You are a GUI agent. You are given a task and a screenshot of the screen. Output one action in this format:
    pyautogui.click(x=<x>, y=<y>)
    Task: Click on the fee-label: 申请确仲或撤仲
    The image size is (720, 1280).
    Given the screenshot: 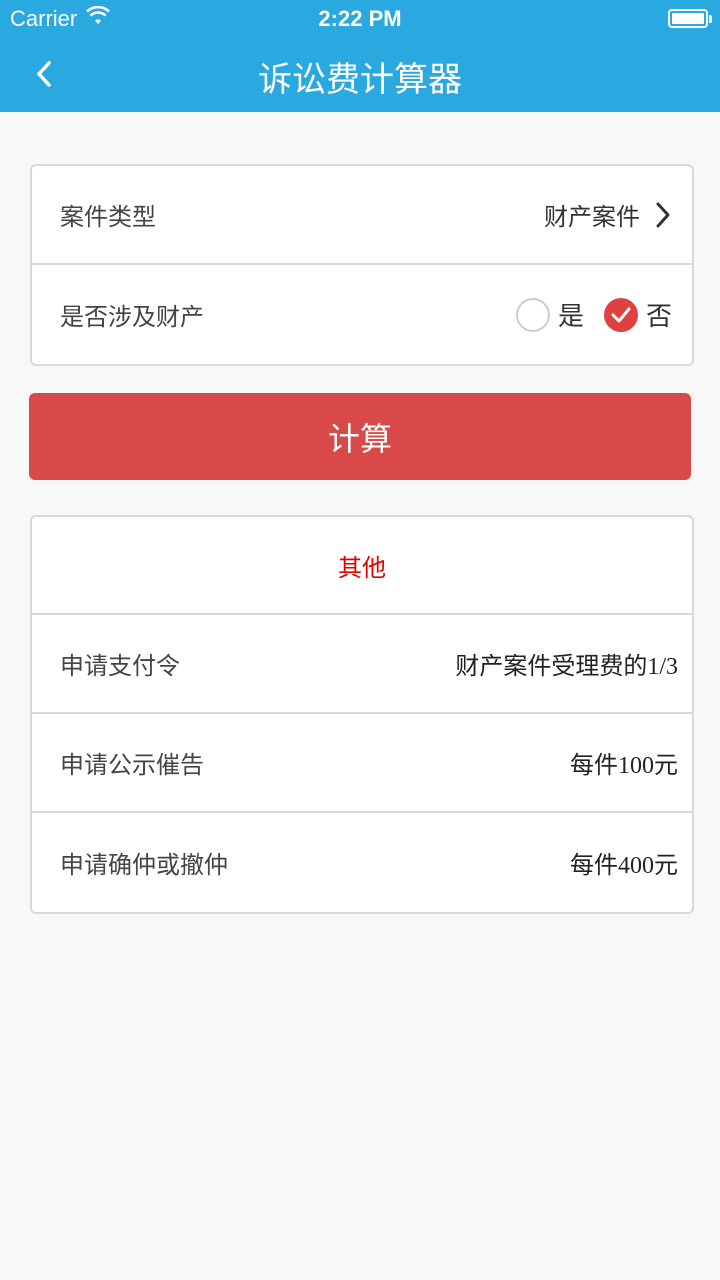 What is the action you would take?
    pyautogui.click(x=144, y=865)
    